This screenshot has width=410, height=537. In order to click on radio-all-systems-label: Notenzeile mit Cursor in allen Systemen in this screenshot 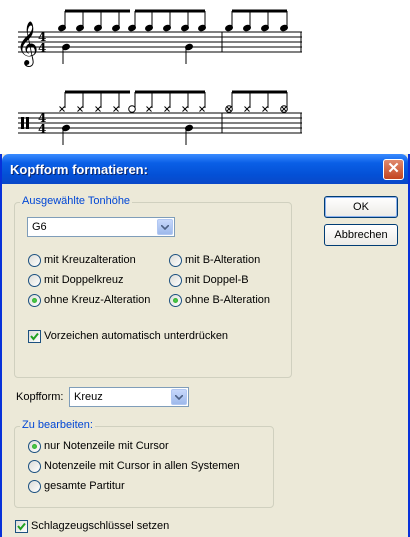, I will do `click(142, 466)`.